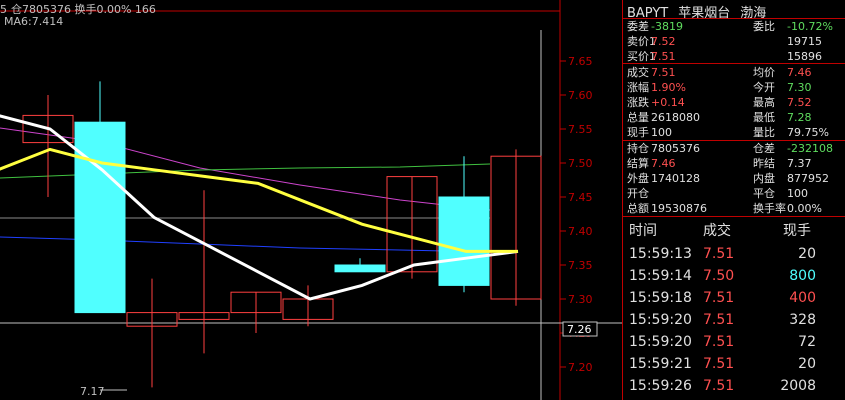  What do you see at coordinates (638, 26) in the screenshot?
I see `quote-label: 委差` at bounding box center [638, 26].